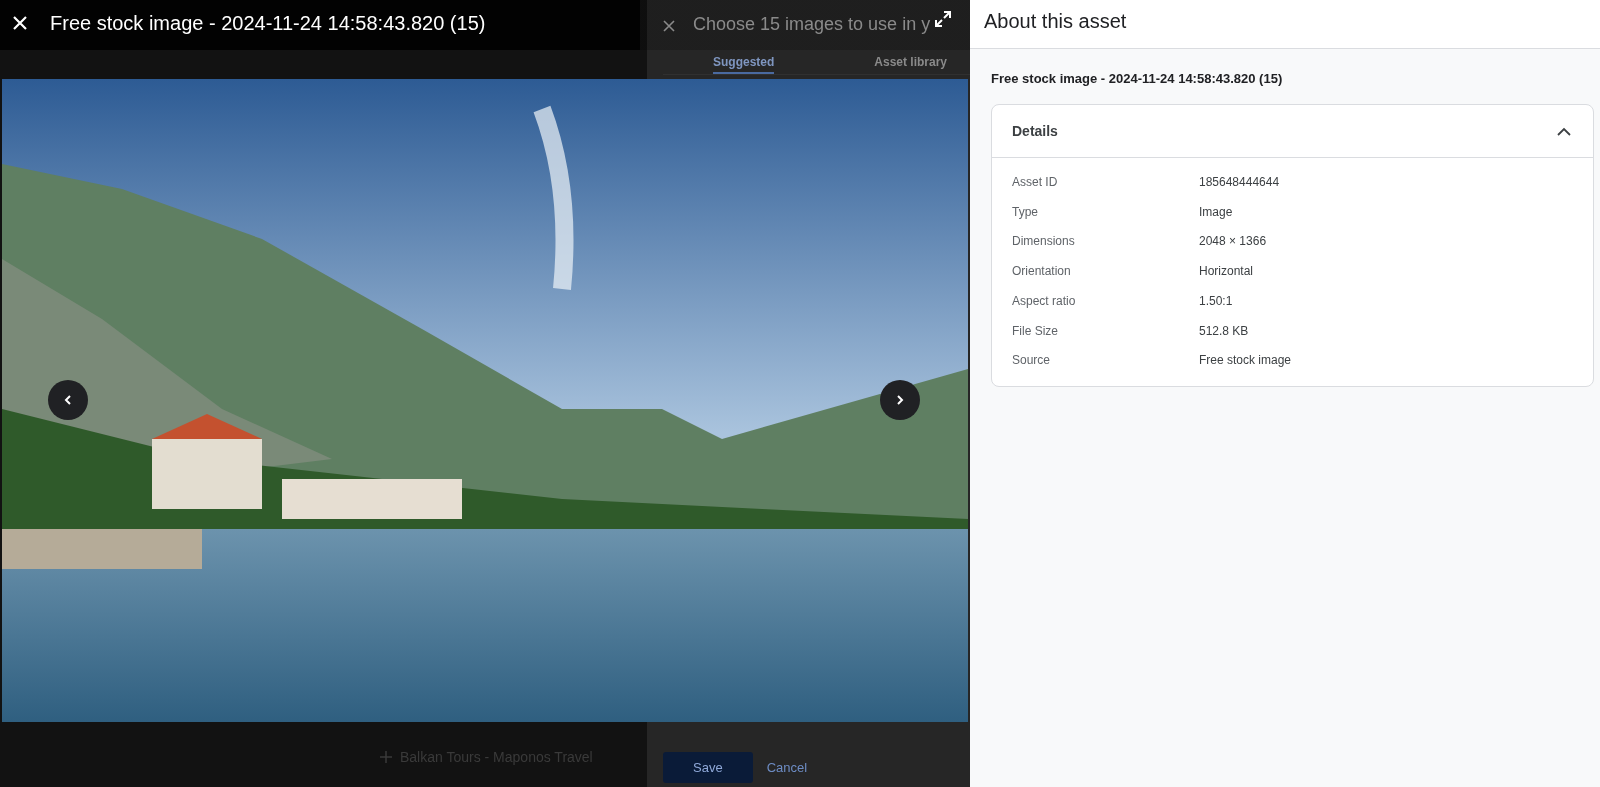 This screenshot has height=787, width=1600. I want to click on detail-label: Orientation, so click(1042, 272).